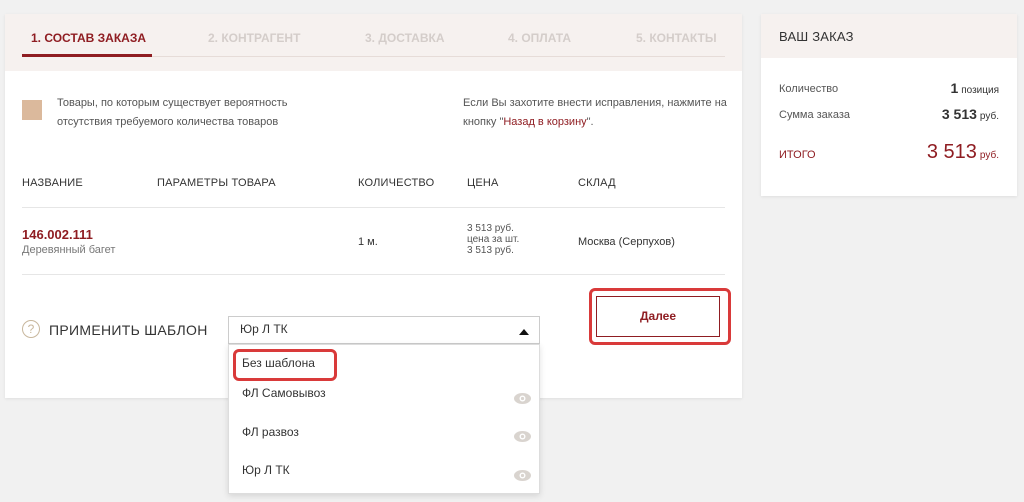 Image resolution: width=1024 pixels, height=502 pixels. I want to click on table-divider-bottom, so click(373, 274).